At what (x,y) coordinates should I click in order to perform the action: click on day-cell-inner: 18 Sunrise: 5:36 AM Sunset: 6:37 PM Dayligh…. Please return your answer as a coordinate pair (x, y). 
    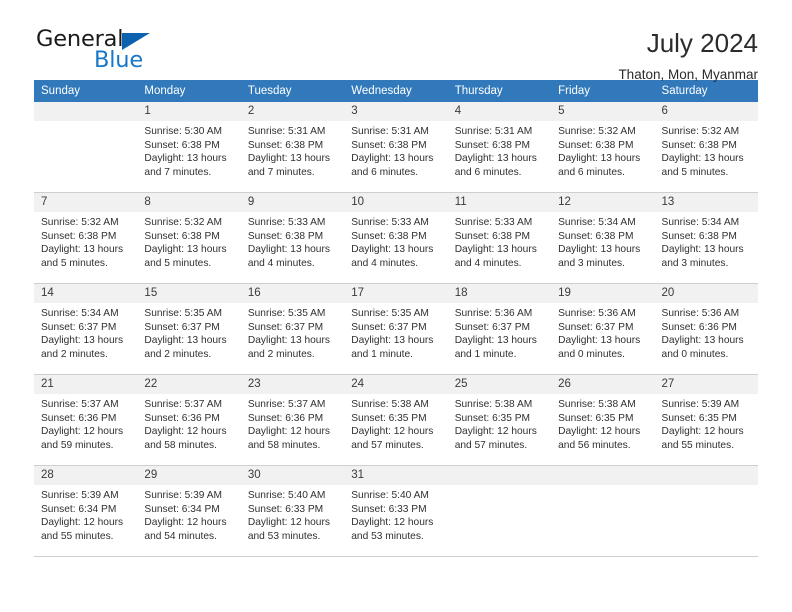
    Looking at the image, I should click on (499, 329).